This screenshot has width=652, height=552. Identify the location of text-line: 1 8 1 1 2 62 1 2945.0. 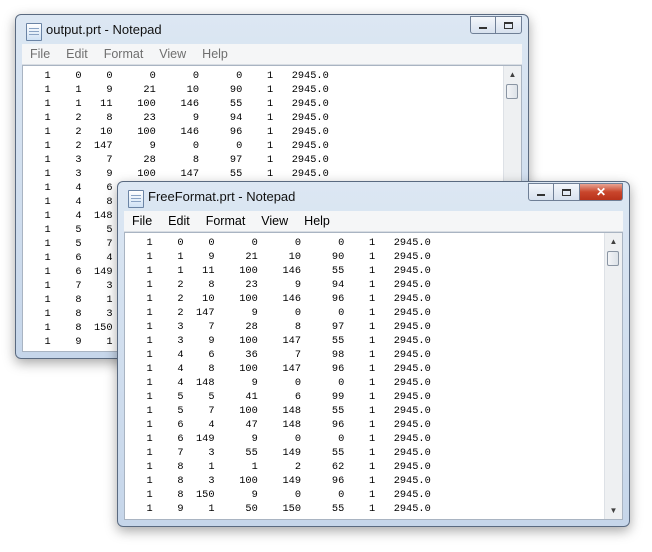
(288, 467).